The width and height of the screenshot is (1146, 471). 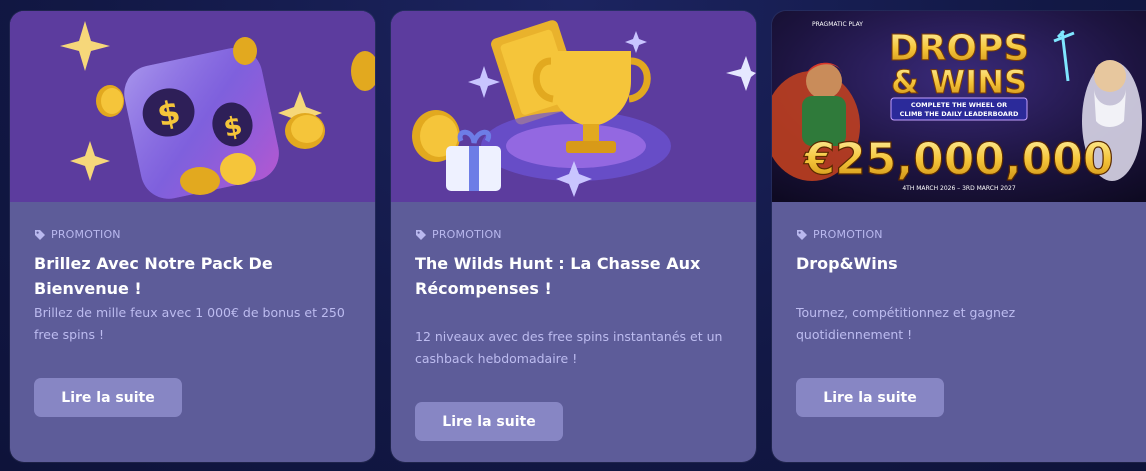 I want to click on dice-coins-illustration: $ $, so click(x=192, y=106).